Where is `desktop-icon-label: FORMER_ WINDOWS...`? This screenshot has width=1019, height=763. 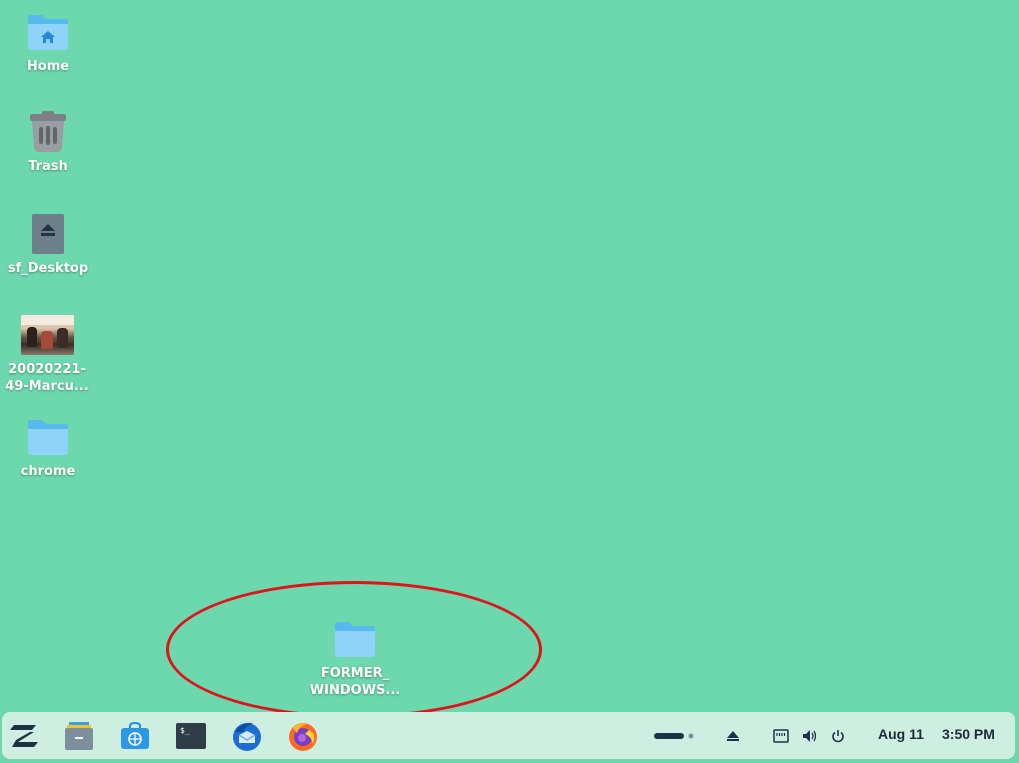
desktop-icon-label: FORMER_ WINDOWS... is located at coordinates (355, 682).